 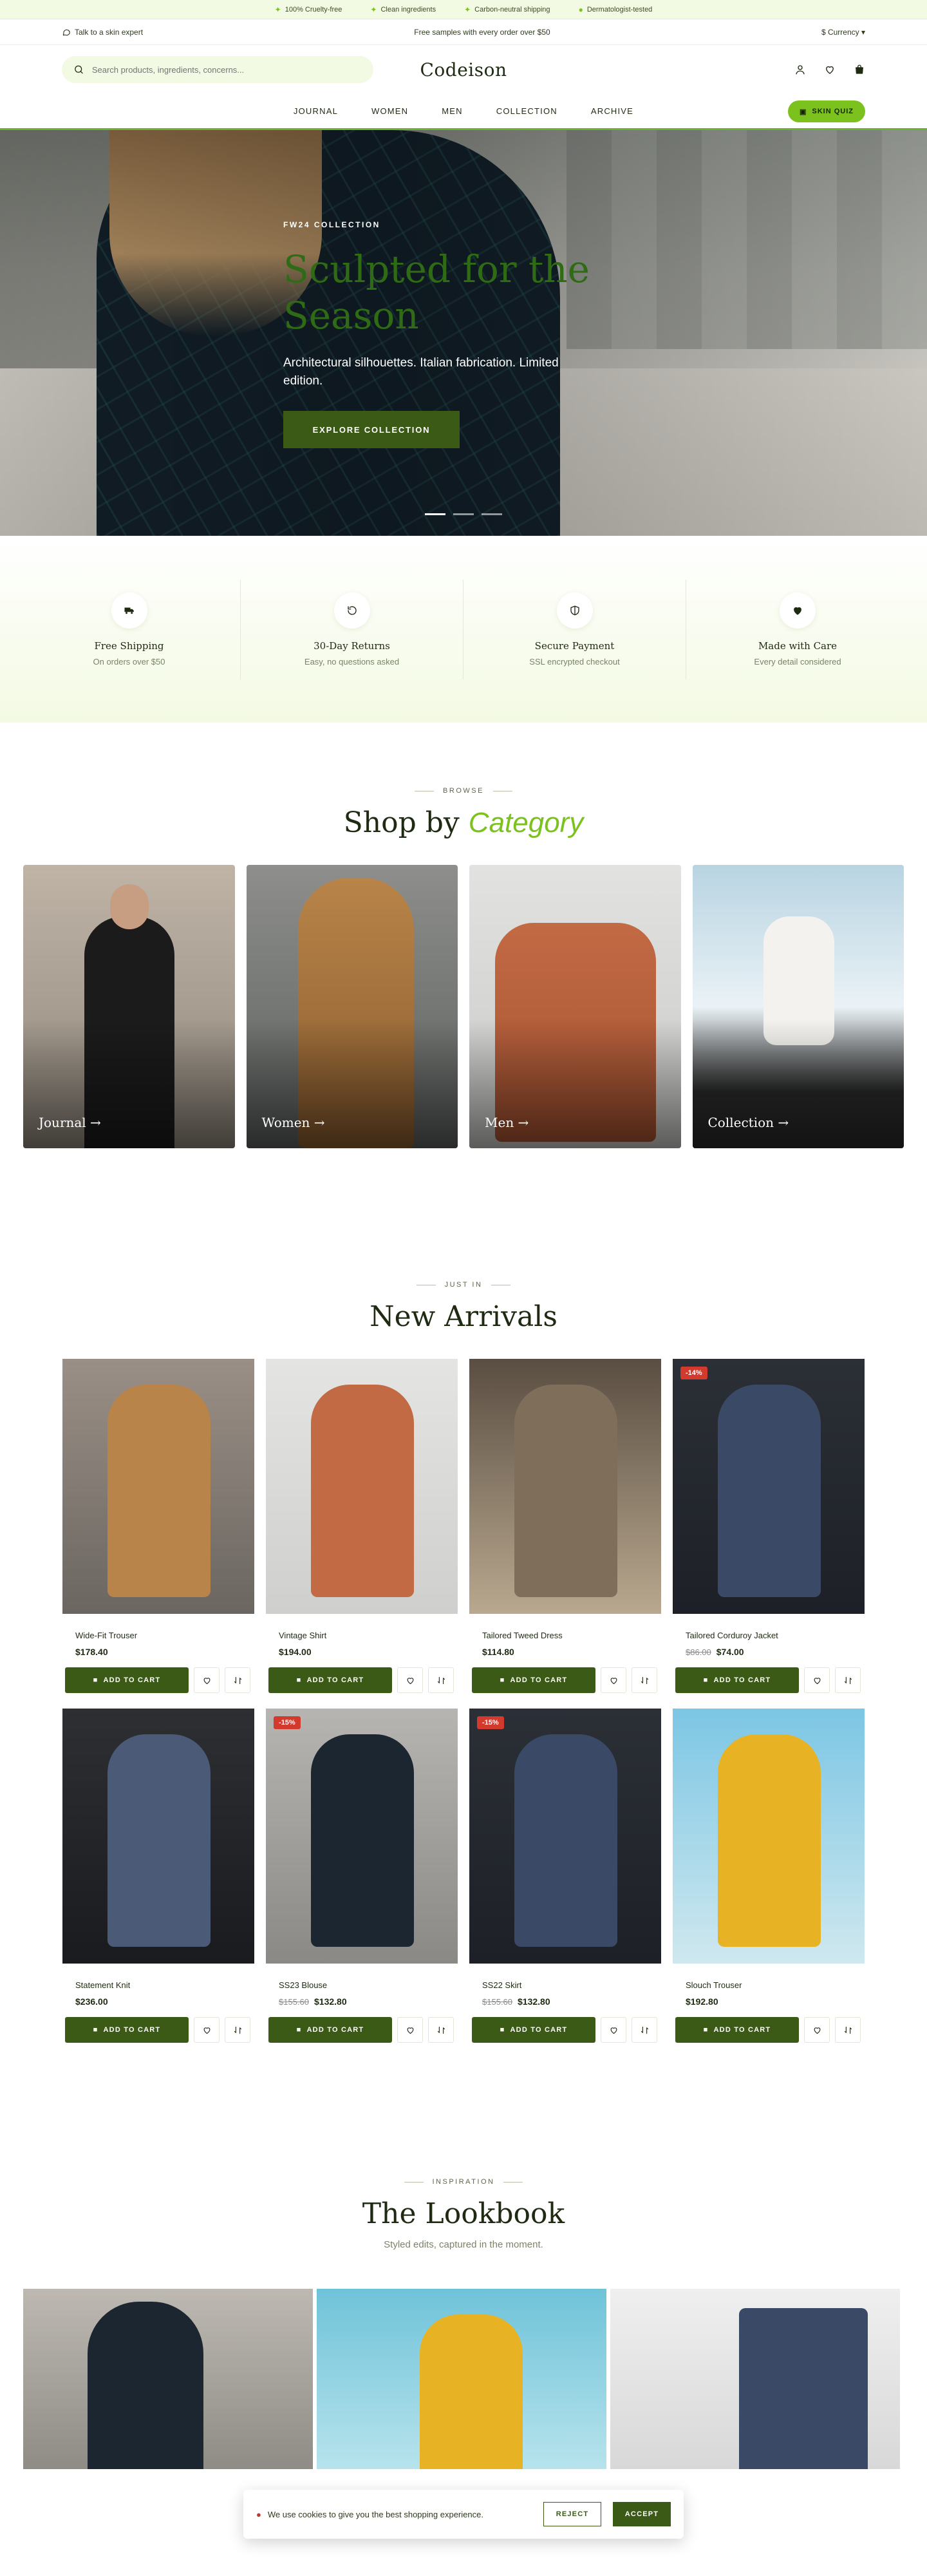 I want to click on site-header: Codeison, so click(x=464, y=69).